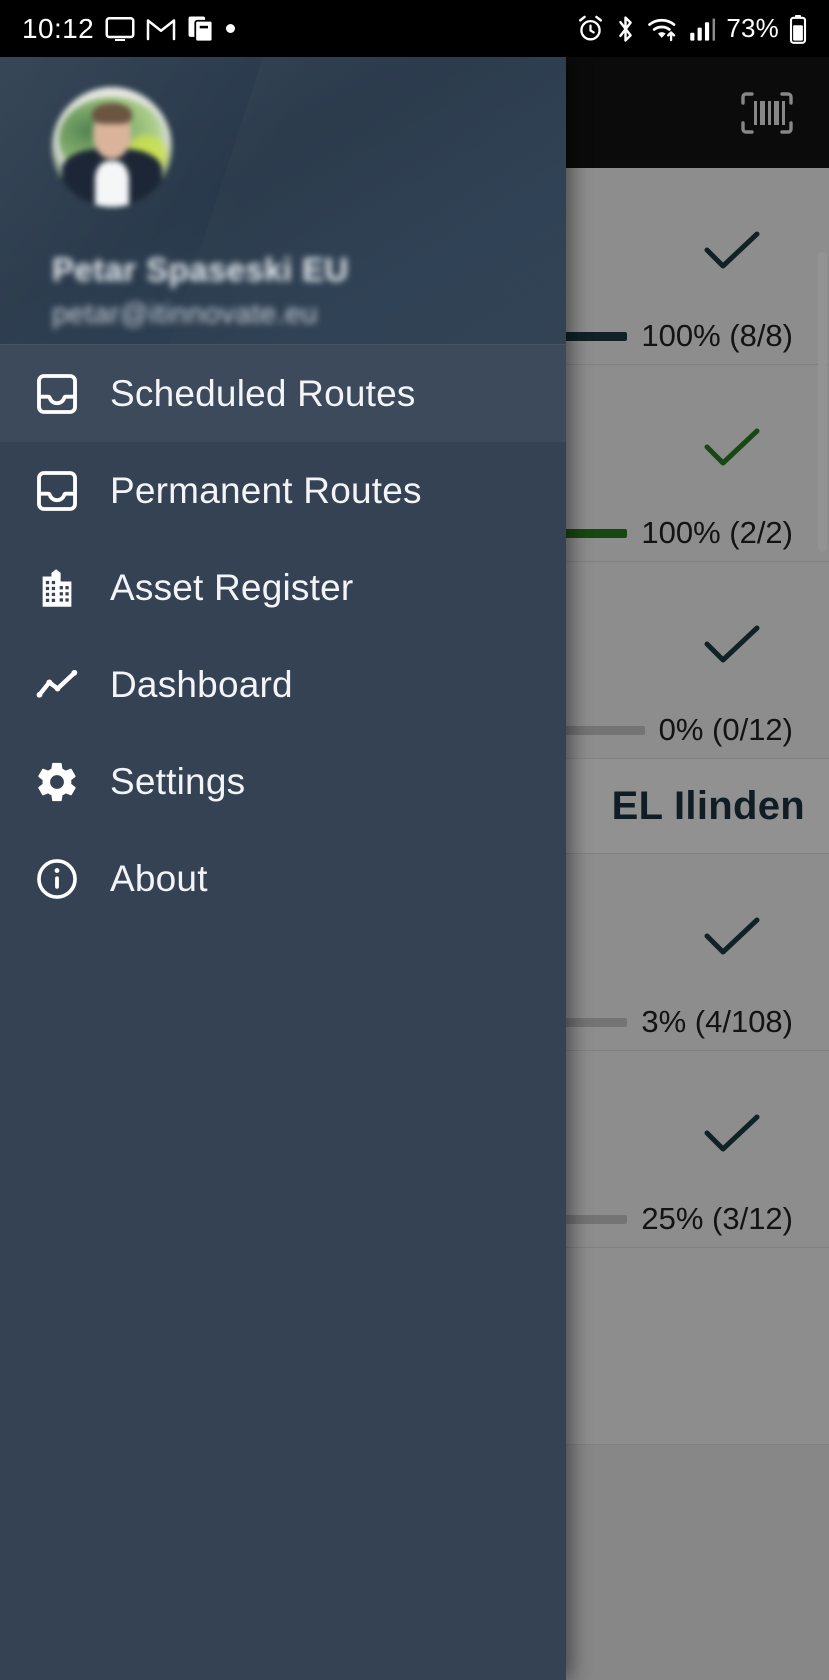  I want to click on gmail-icon, so click(161, 29).